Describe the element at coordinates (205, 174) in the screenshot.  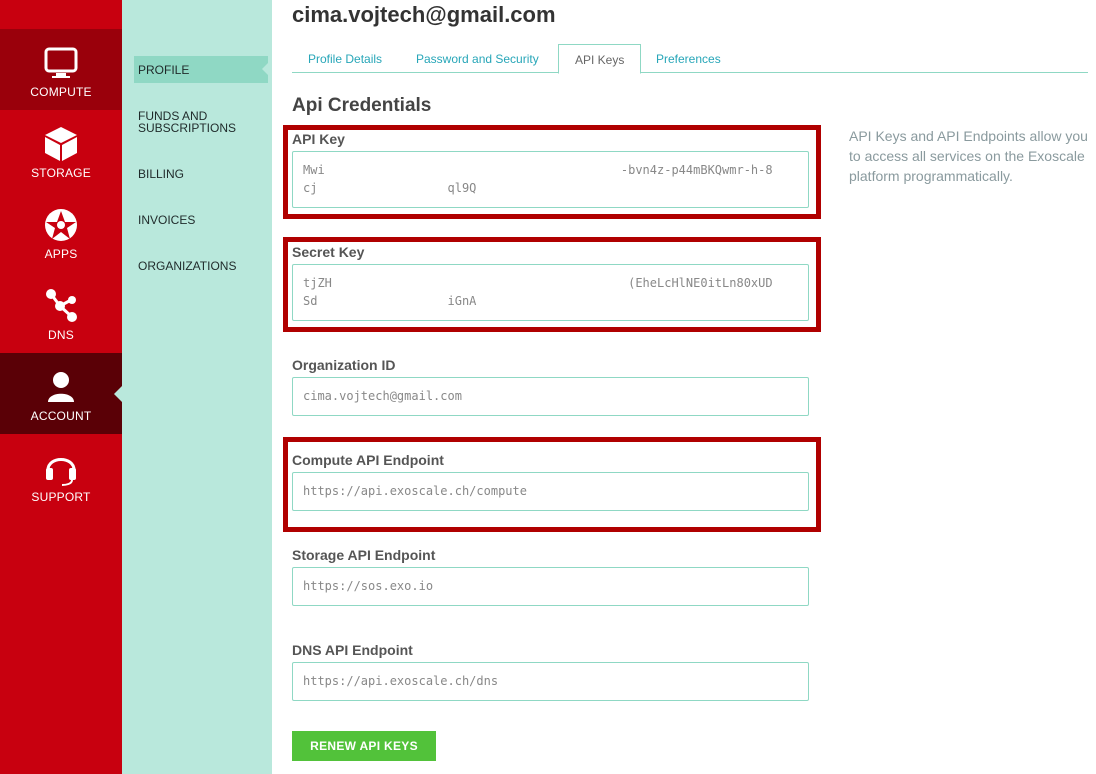
I see `subnav-item-billing: BILLING` at that location.